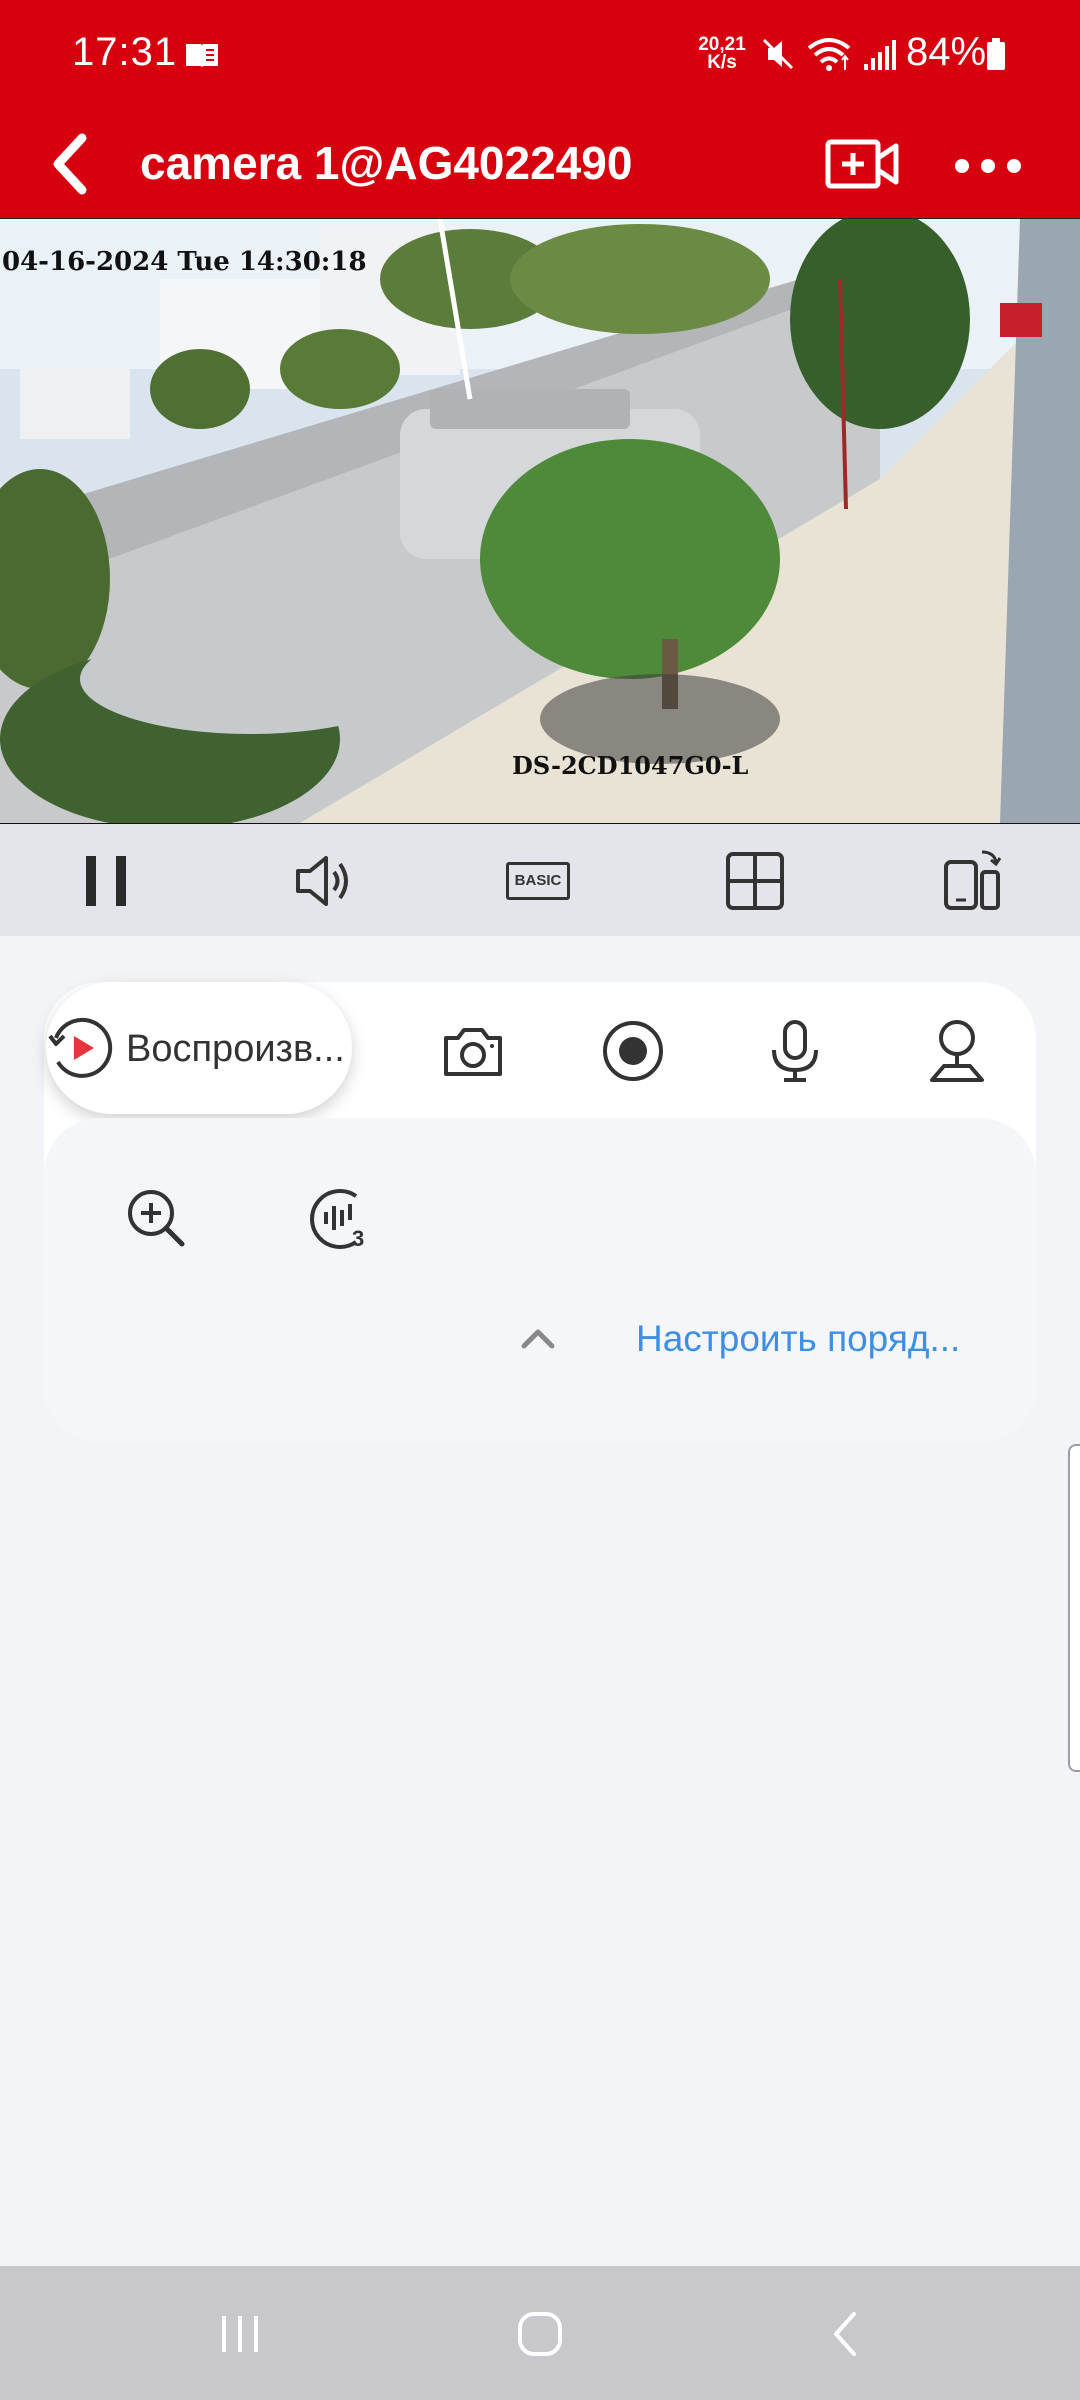 The image size is (1080, 2400). I want to click on camera-snapshot-icon, so click(473, 1051).